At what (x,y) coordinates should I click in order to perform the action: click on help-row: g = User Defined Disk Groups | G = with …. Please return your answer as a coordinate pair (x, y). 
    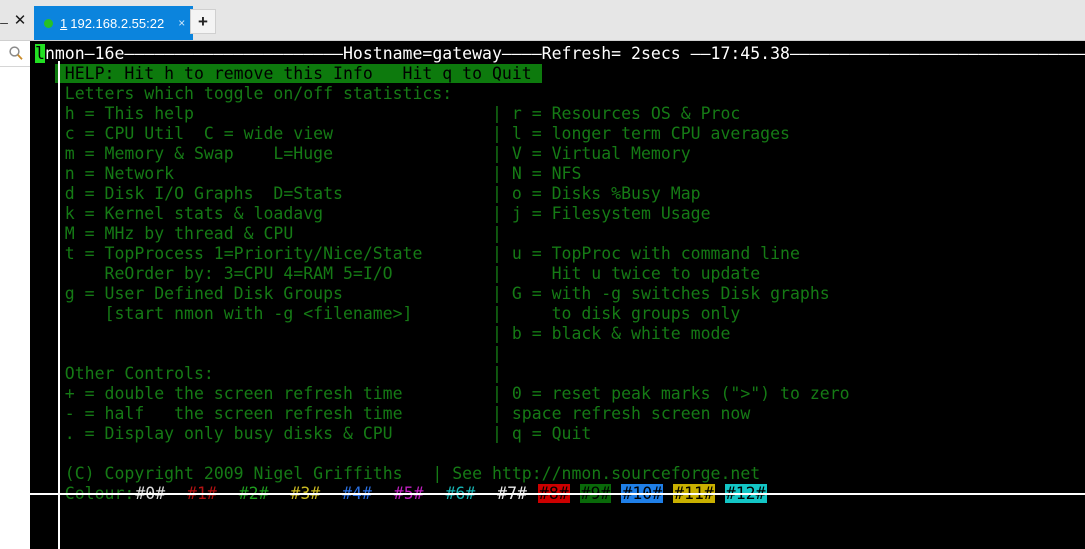
    Looking at the image, I should click on (560, 294).